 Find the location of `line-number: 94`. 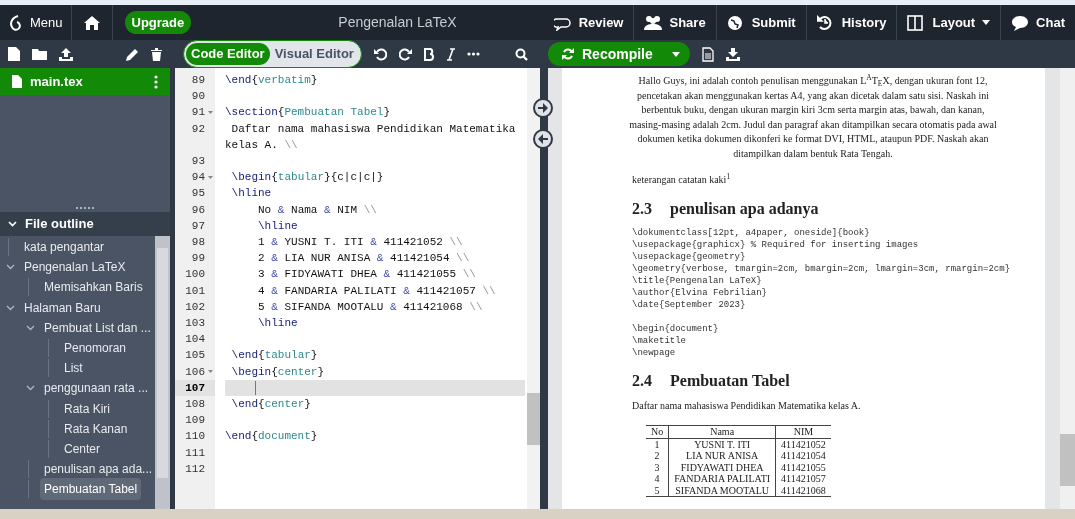

line-number: 94 is located at coordinates (197, 178).